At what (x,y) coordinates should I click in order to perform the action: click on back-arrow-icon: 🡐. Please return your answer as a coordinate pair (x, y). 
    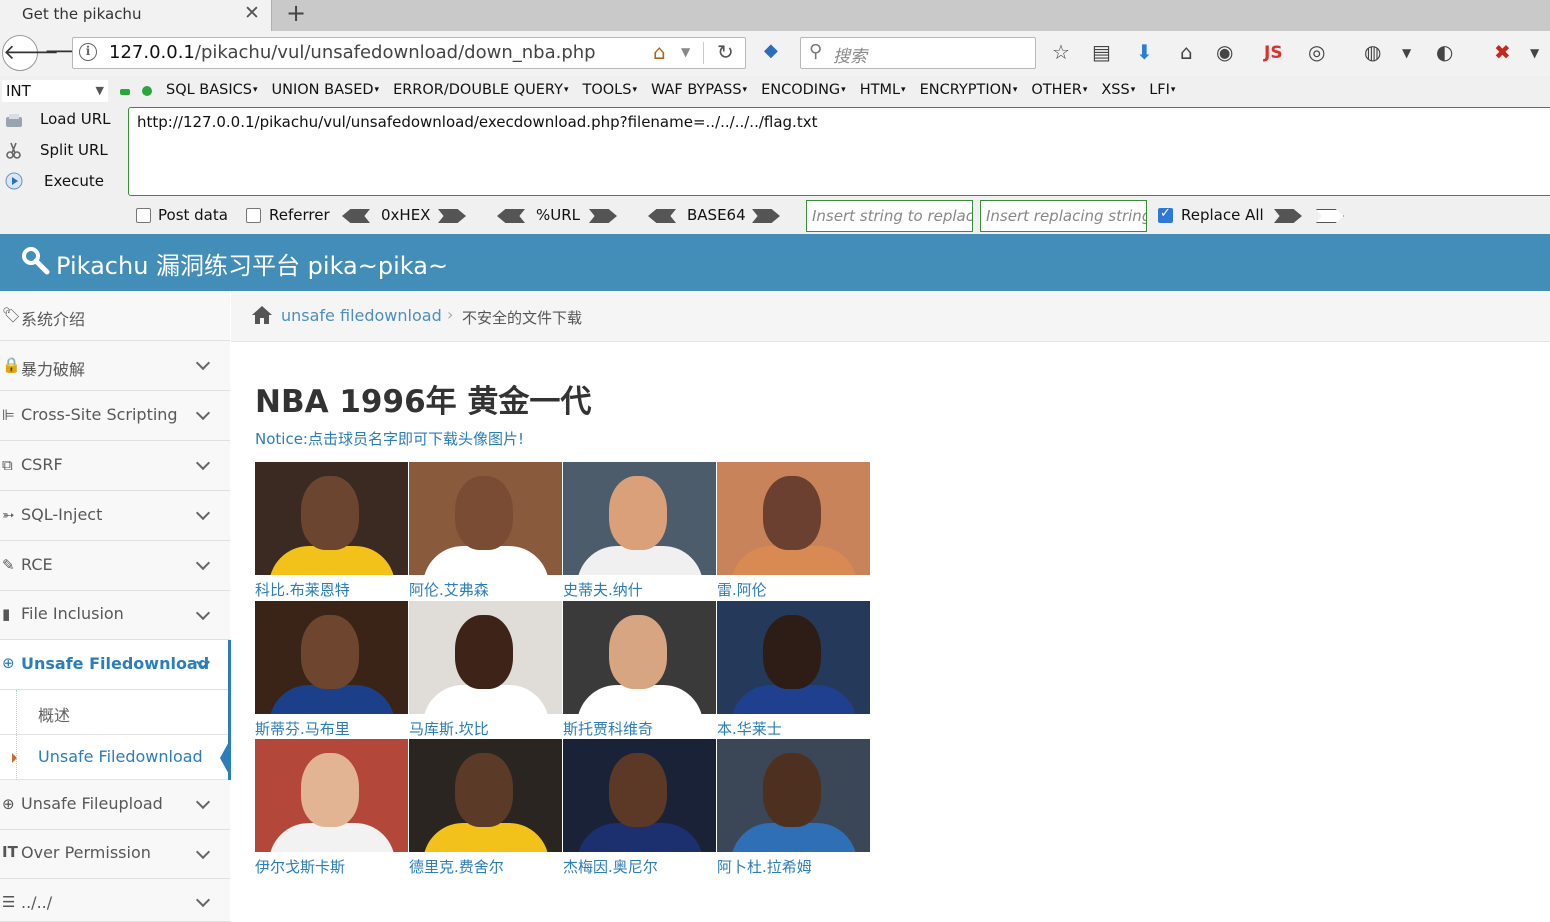
    Looking at the image, I should click on (30, 53).